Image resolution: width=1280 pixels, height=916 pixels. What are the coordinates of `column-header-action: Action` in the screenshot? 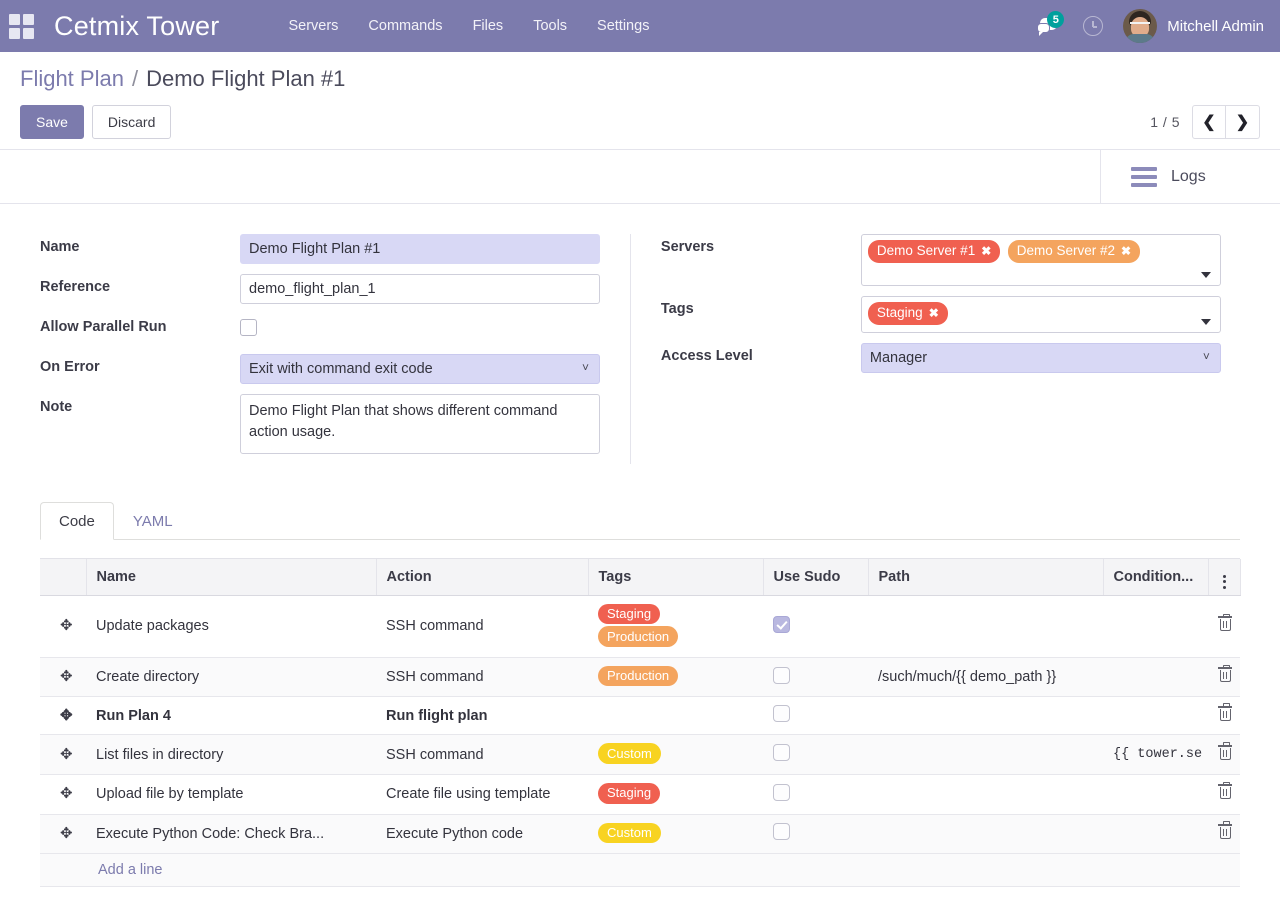 It's located at (482, 577).